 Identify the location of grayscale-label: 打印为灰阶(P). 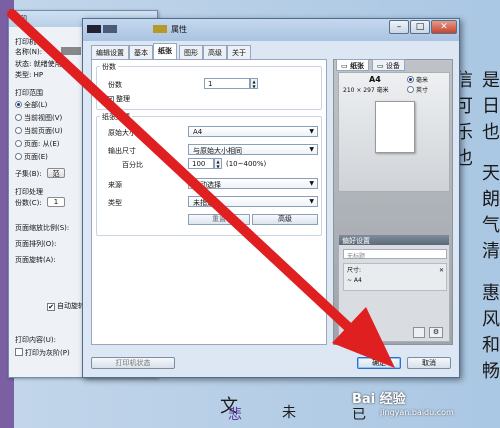
(47, 353).